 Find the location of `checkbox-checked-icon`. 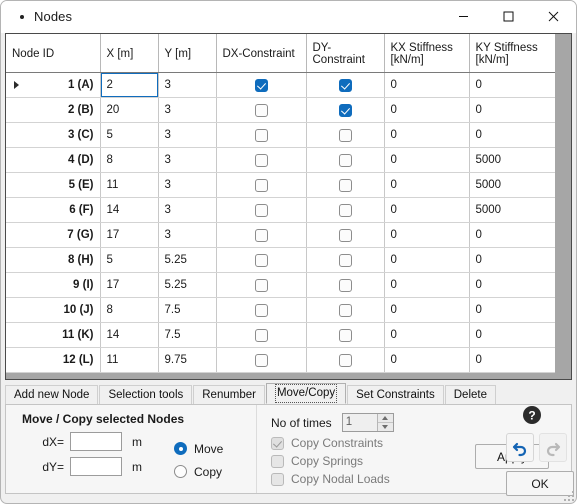

checkbox-checked-icon is located at coordinates (261, 85).